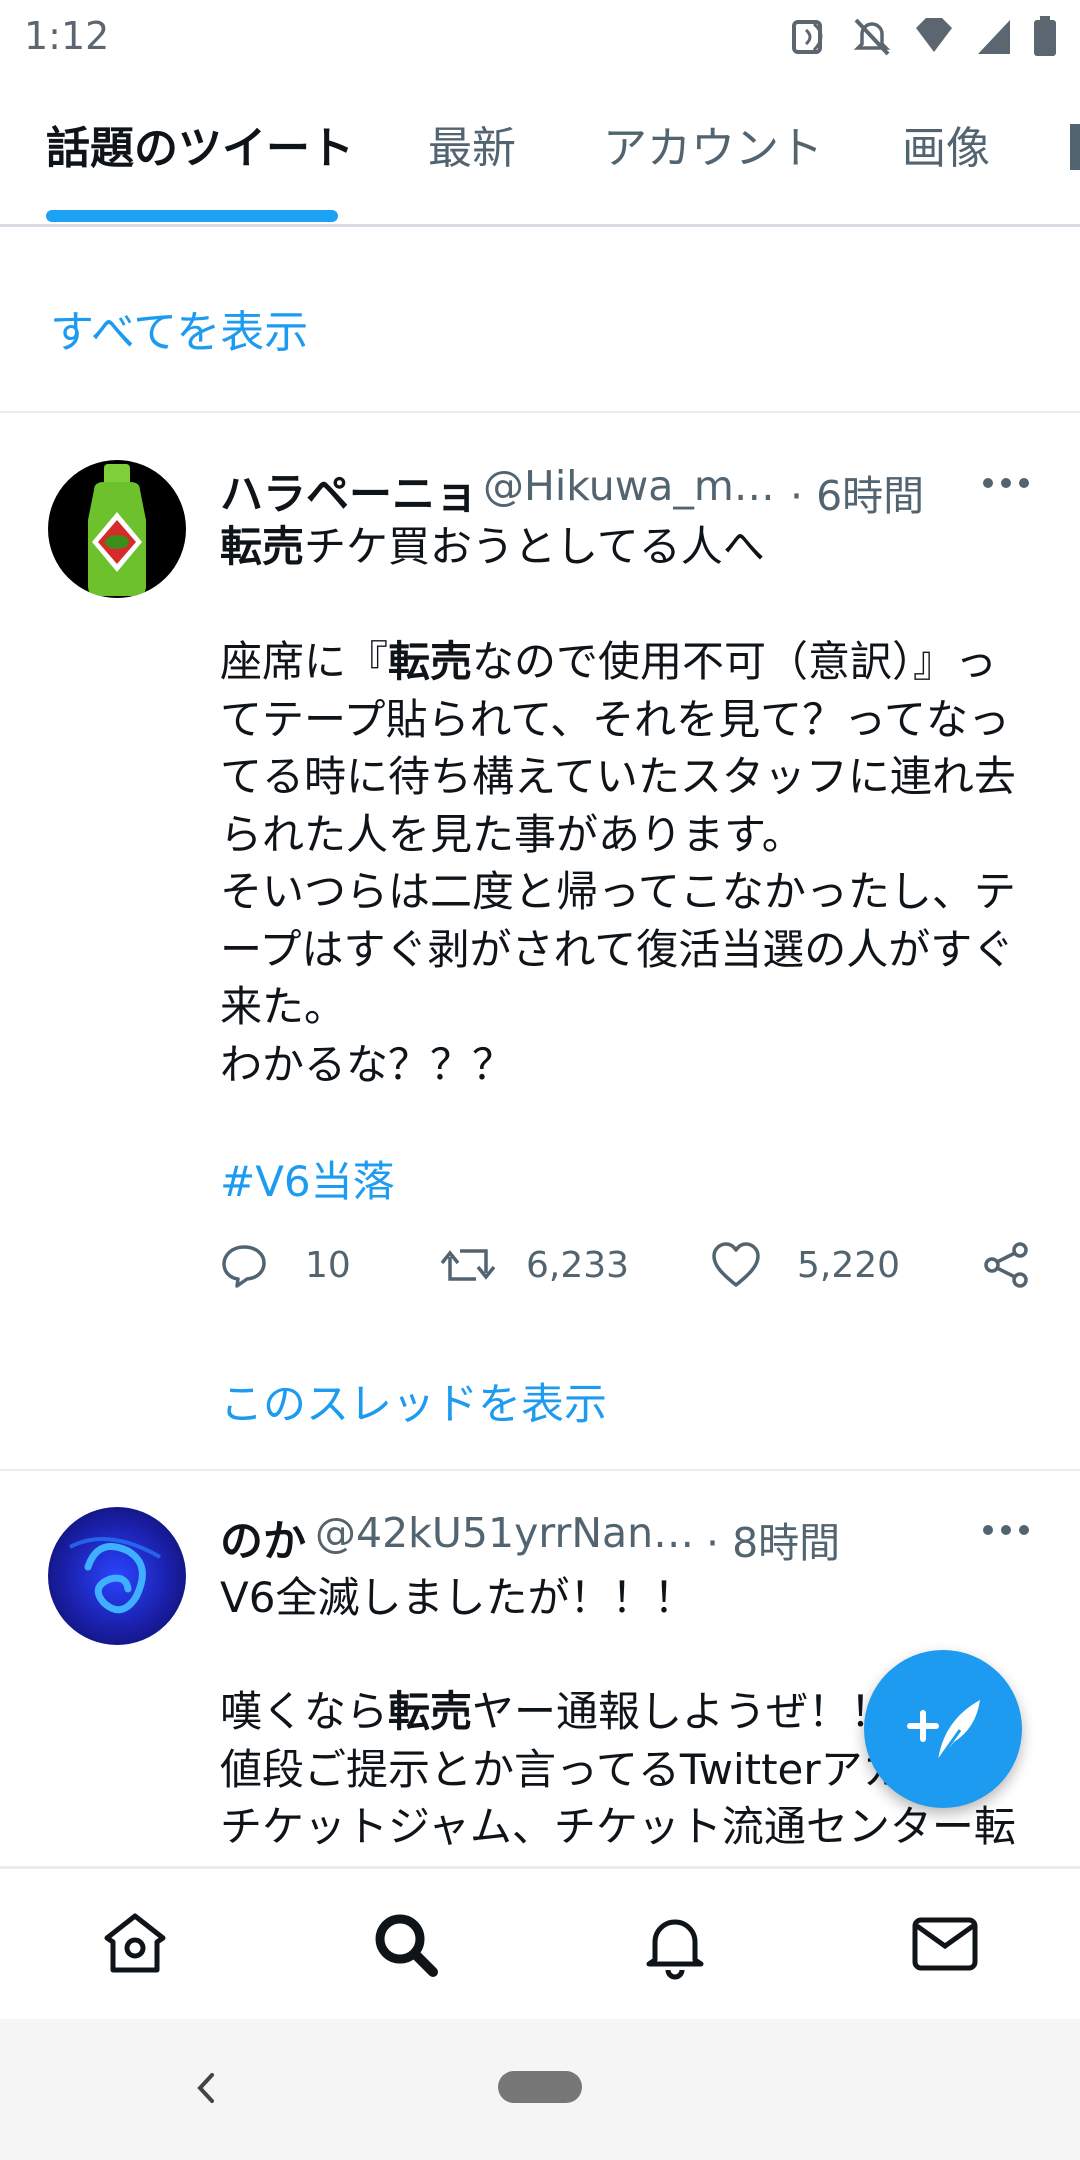 This screenshot has width=1080, height=2160. What do you see at coordinates (179, 328) in the screenshot?
I see `show-all-link: すべてを表示` at bounding box center [179, 328].